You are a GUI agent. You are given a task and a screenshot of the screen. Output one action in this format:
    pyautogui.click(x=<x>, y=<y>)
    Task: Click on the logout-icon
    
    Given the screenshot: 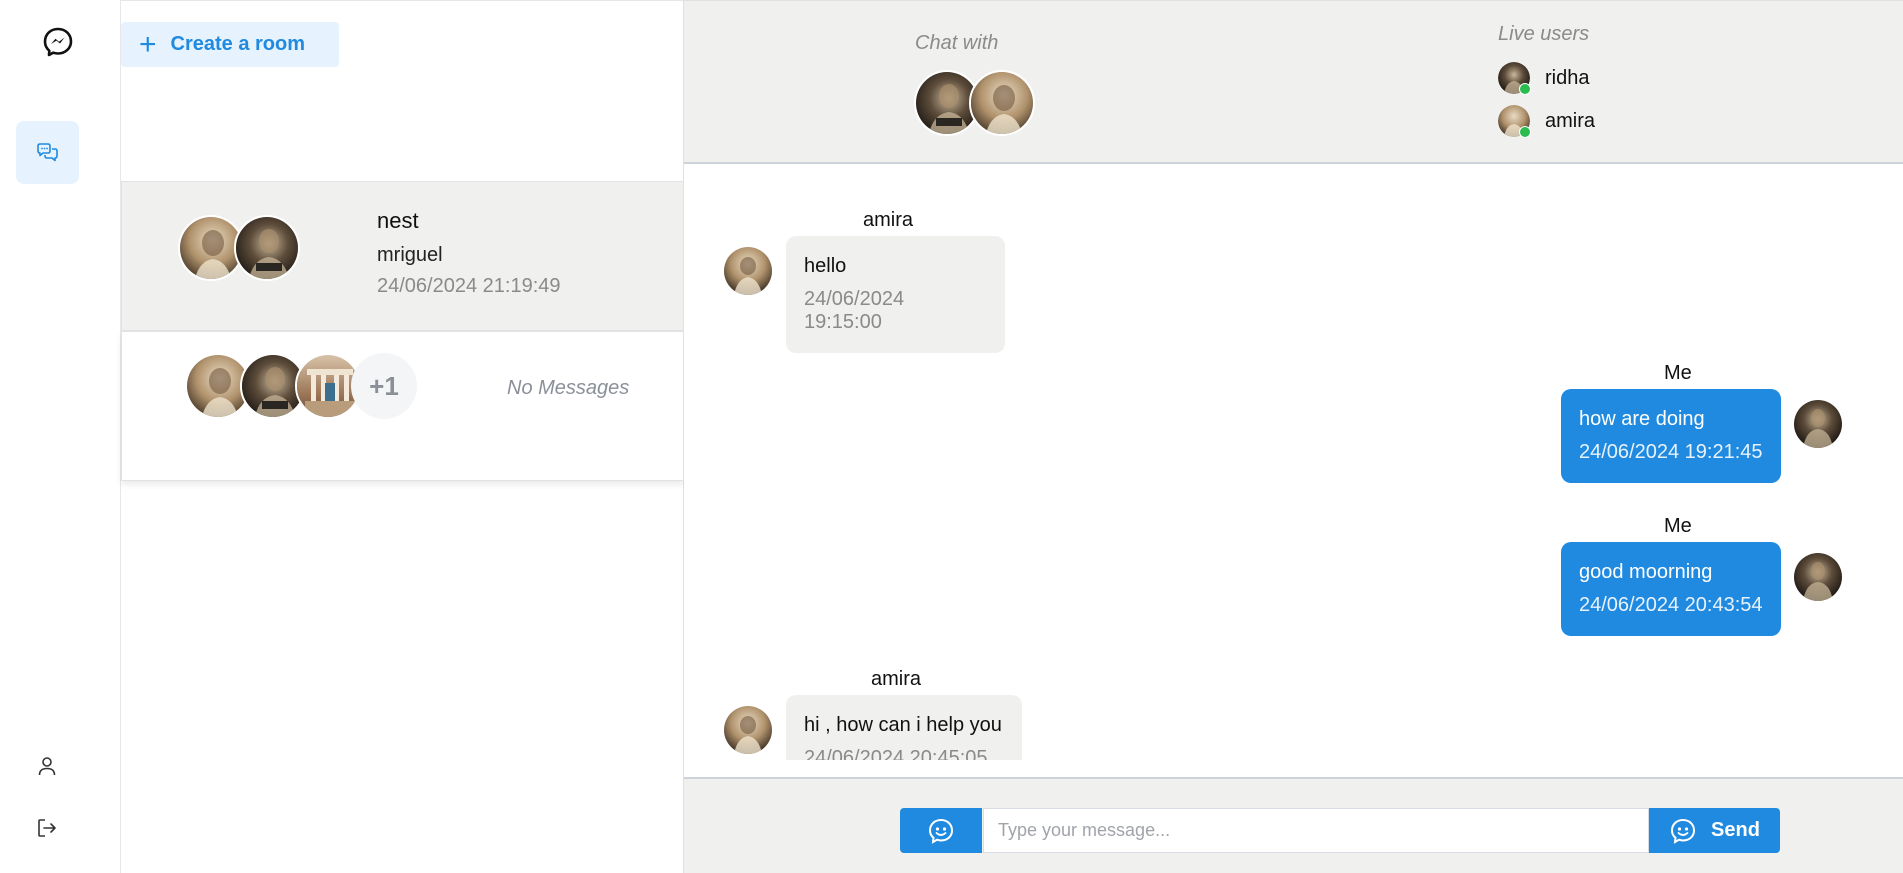 What is the action you would take?
    pyautogui.click(x=47, y=828)
    